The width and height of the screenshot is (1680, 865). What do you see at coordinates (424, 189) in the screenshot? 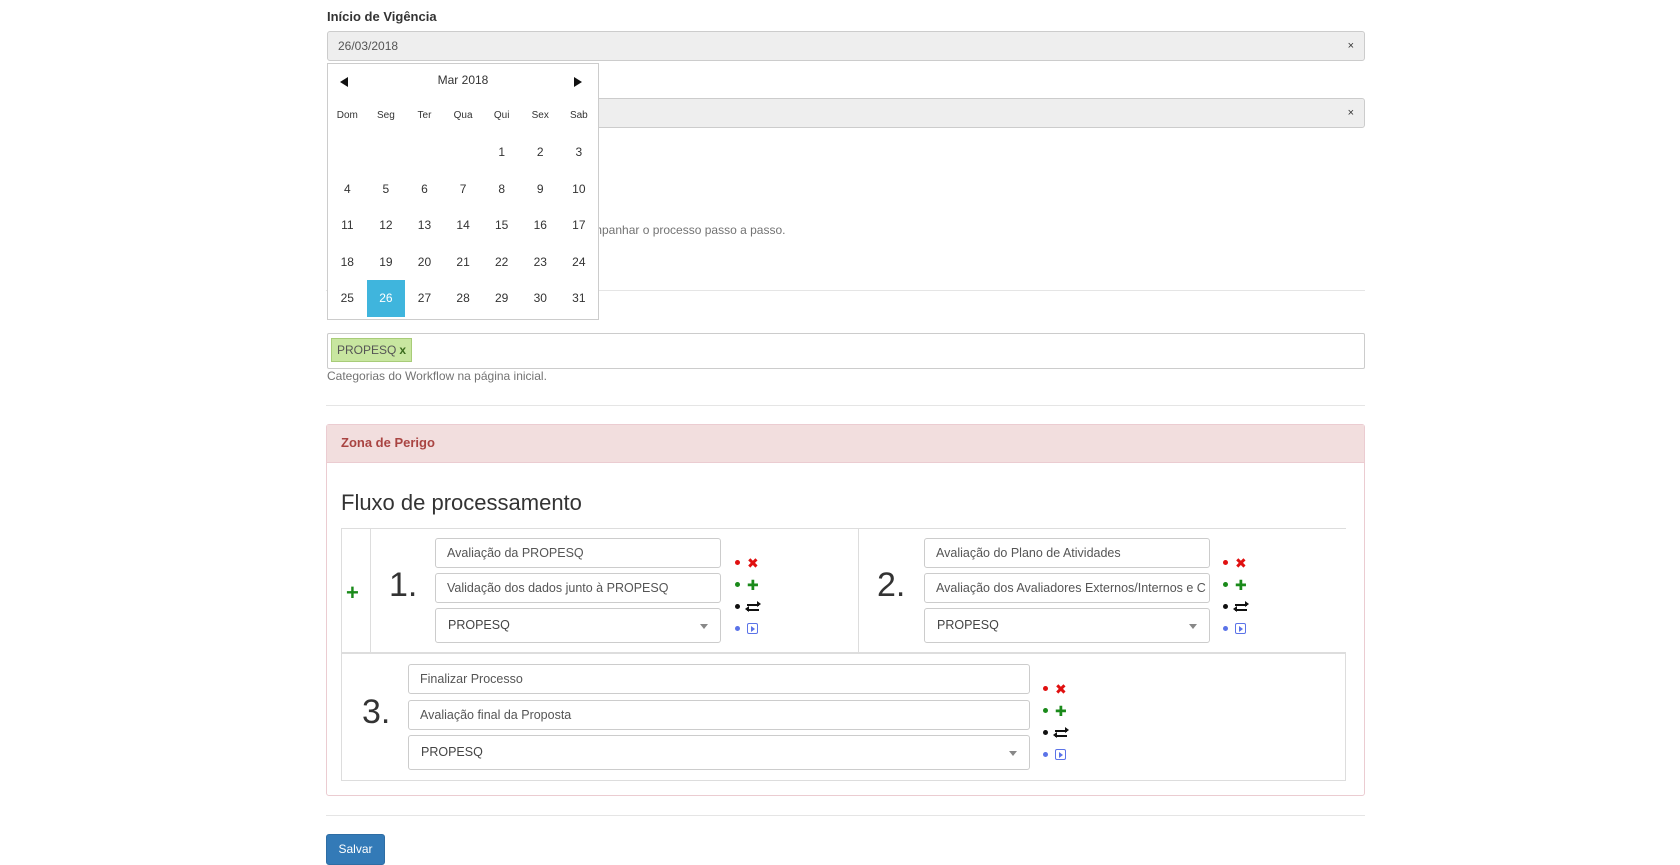
I see `day-cell: 6` at bounding box center [424, 189].